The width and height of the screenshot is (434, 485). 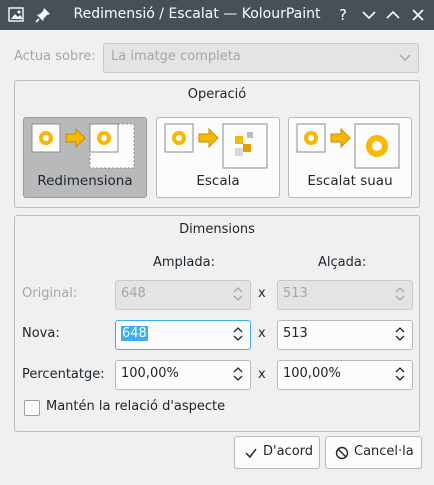 What do you see at coordinates (183, 335) in the screenshot?
I see `new-width-field: 648` at bounding box center [183, 335].